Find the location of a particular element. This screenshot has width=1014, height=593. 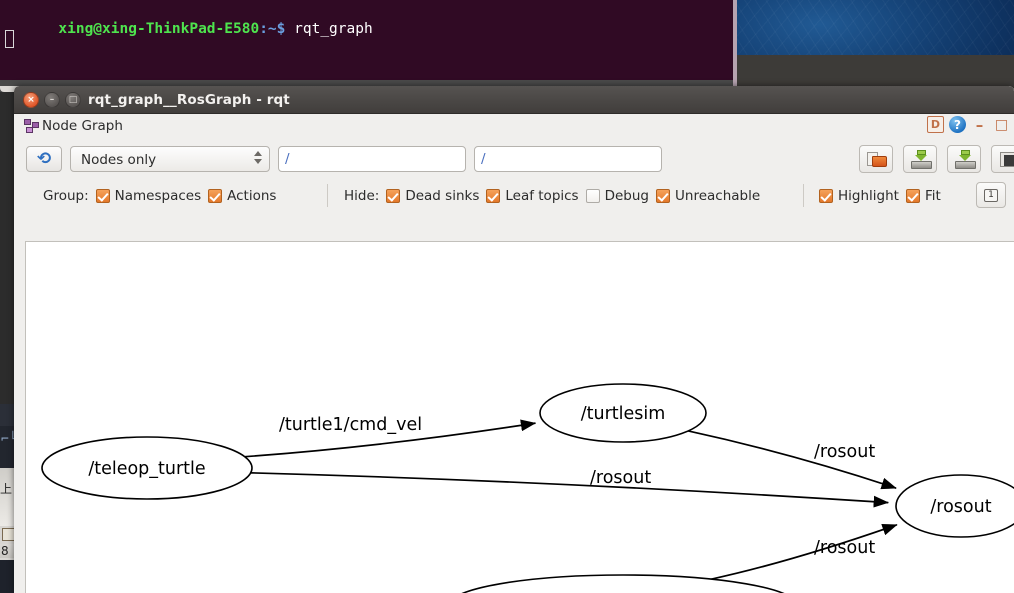

terminal-command is located at coordinates (289, 29).